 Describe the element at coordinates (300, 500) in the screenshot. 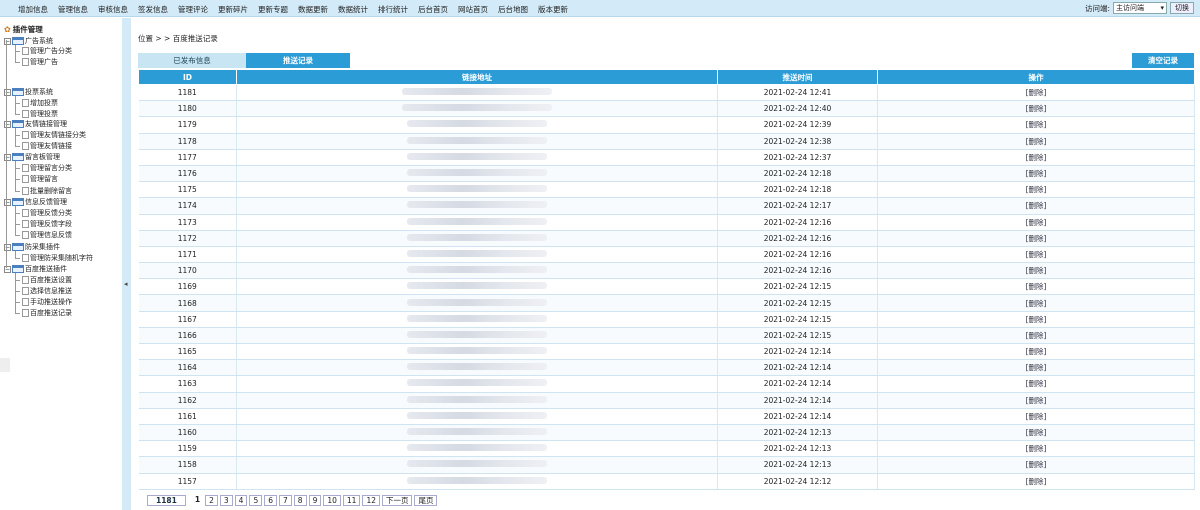

I see `page-link: 8` at that location.